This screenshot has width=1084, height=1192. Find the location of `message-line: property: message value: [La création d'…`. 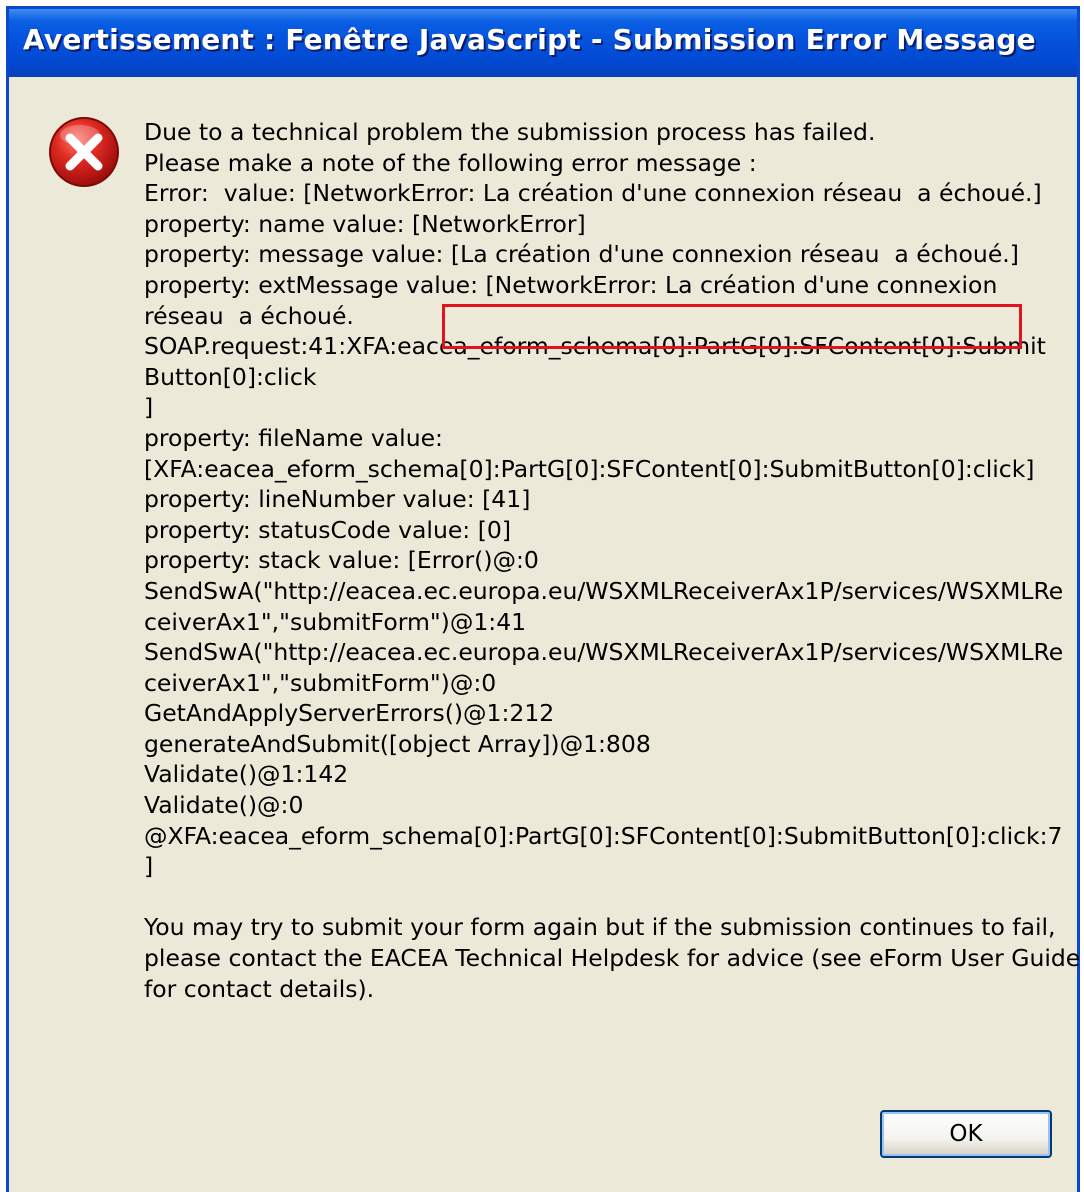

message-line: property: message value: [La création d'… is located at coordinates (581, 254).